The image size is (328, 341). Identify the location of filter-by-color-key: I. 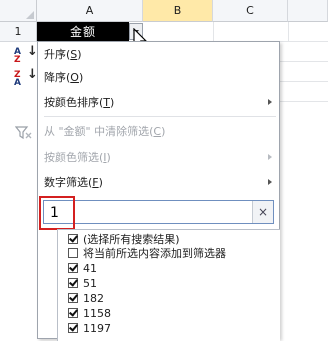
(105, 157).